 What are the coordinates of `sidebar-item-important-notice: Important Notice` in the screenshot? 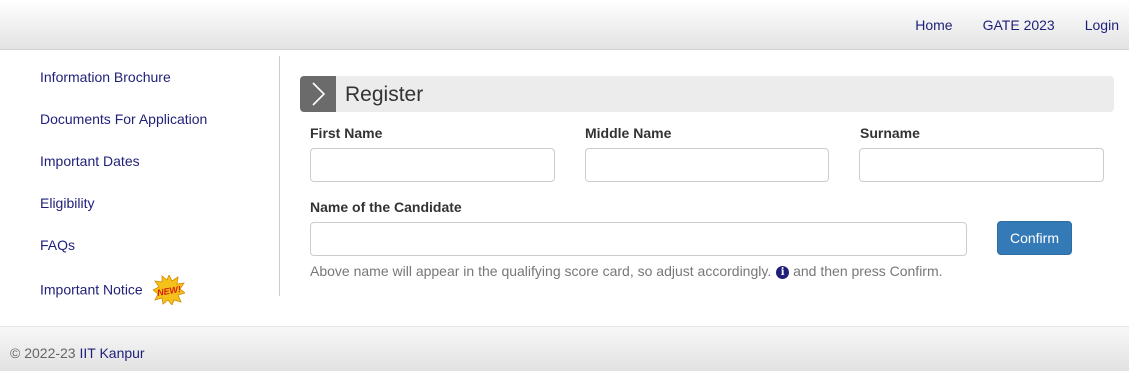 It's located at (91, 290).